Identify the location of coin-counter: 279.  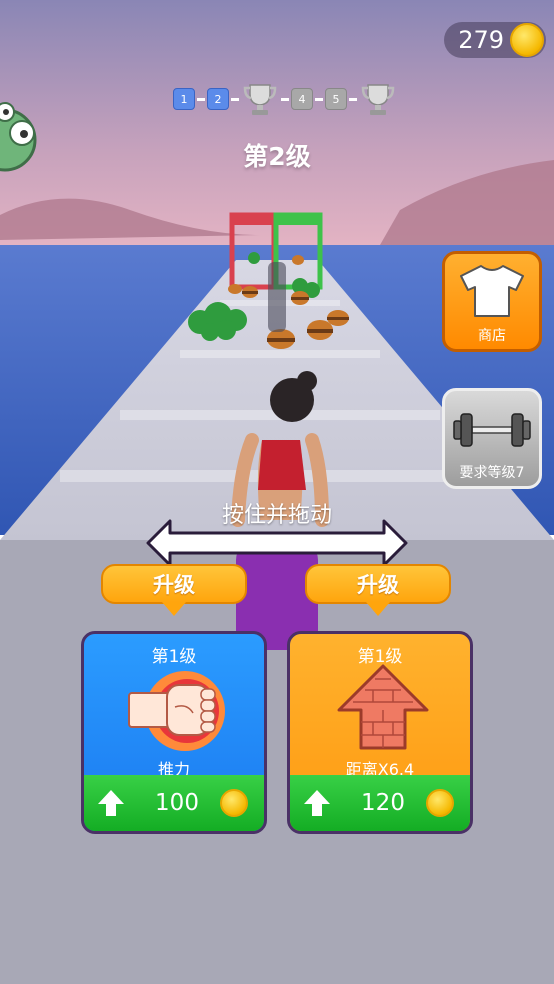
(495, 40).